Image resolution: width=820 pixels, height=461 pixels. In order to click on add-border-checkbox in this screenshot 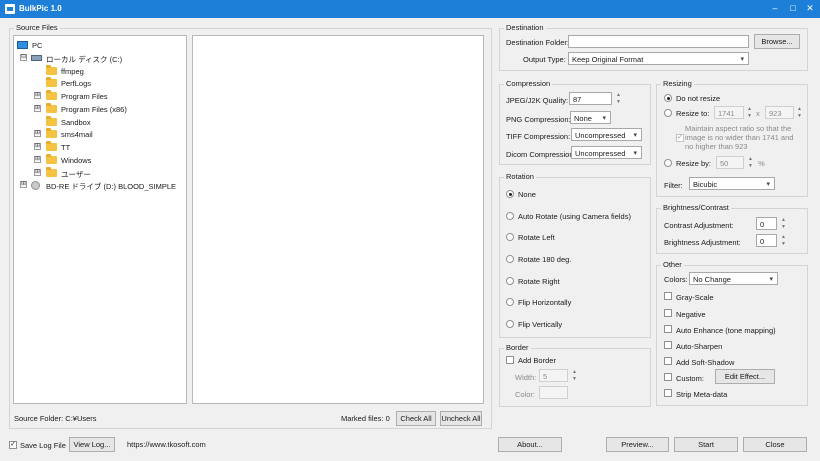, I will do `click(510, 360)`.